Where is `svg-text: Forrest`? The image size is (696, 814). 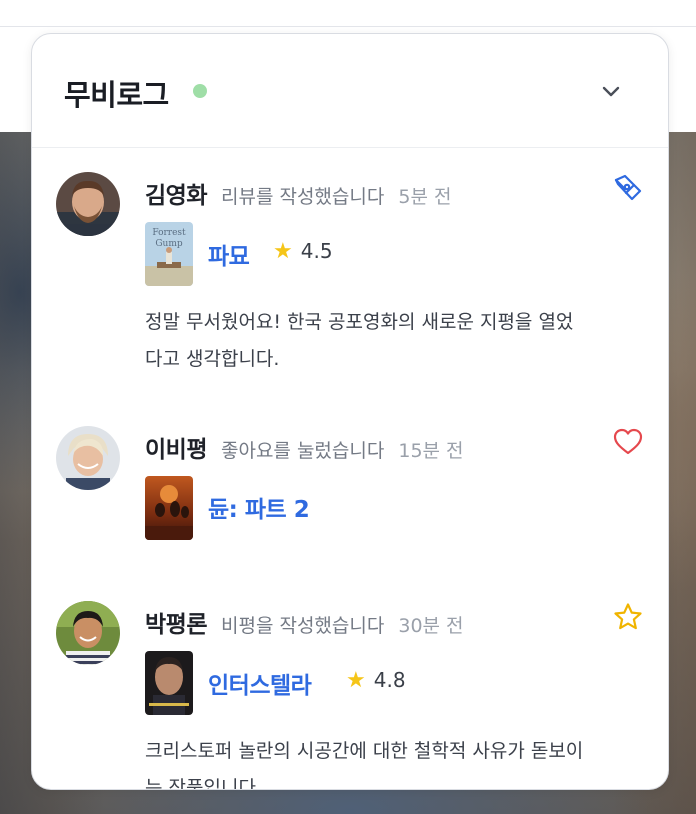
svg-text: Forrest is located at coordinates (169, 233).